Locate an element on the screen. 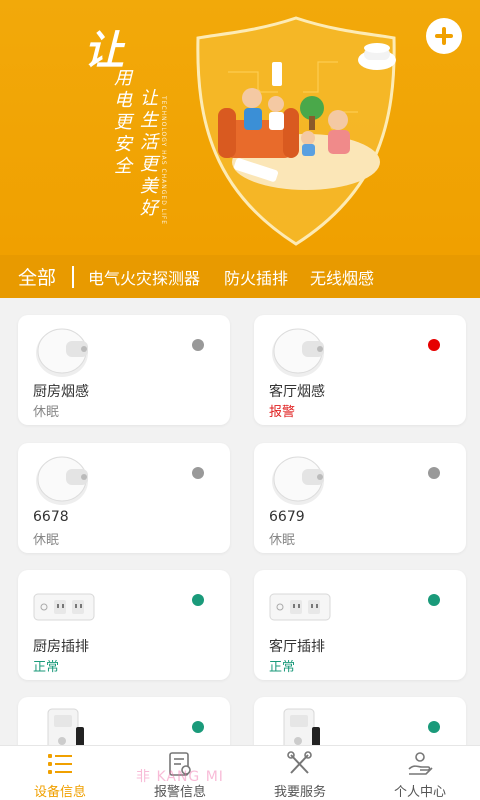  device-card: 客厅插排 正常 is located at coordinates (360, 625).